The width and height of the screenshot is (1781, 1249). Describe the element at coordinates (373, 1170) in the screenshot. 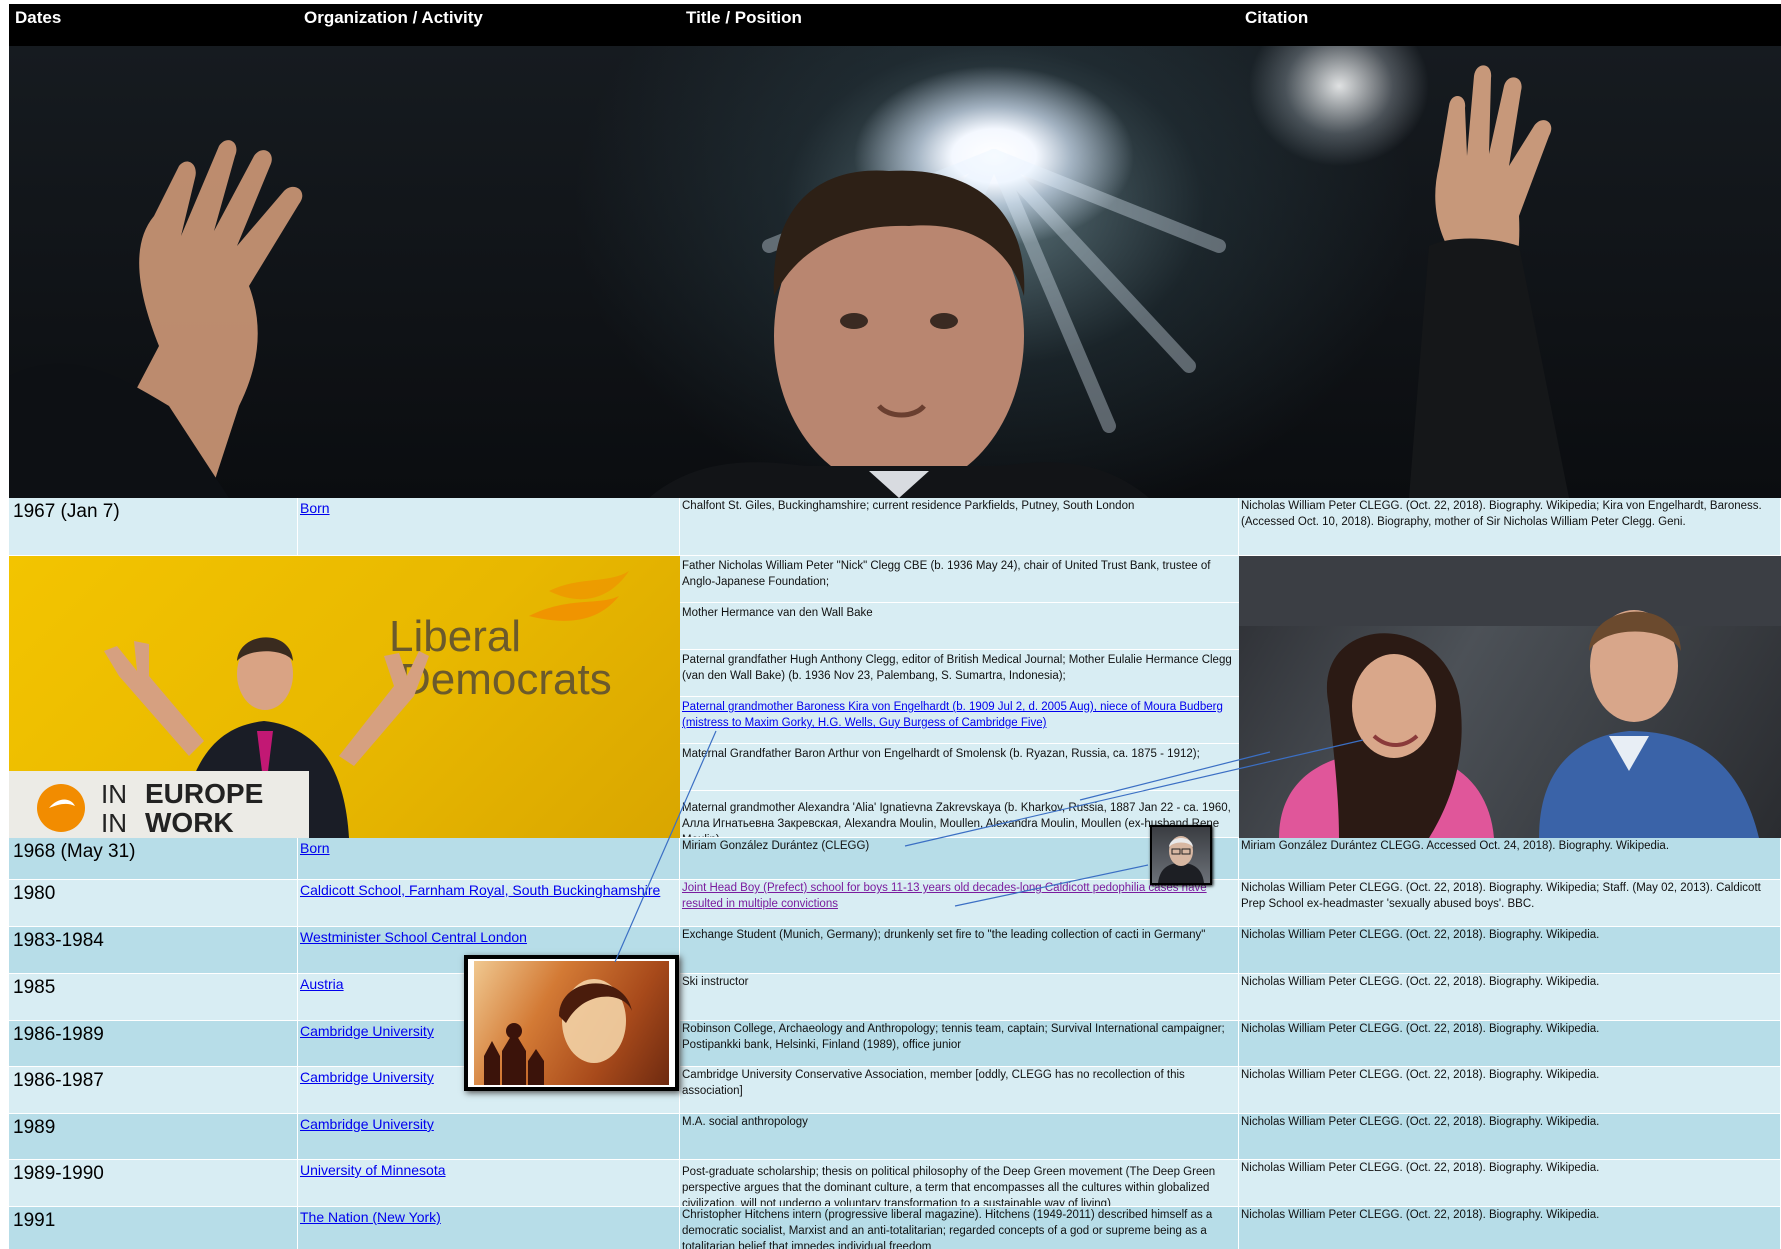

I see `org-link-minnesota: University of Minnesota` at that location.